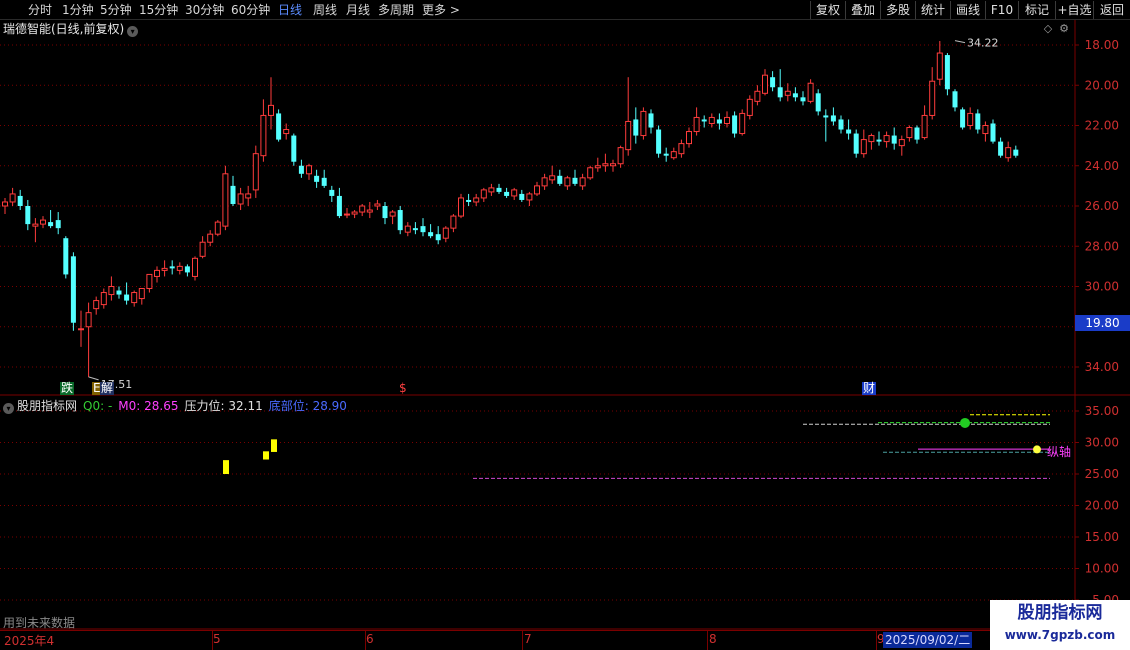  What do you see at coordinates (1059, 452) in the screenshot?
I see `axis-note: 纵轴` at bounding box center [1059, 452].